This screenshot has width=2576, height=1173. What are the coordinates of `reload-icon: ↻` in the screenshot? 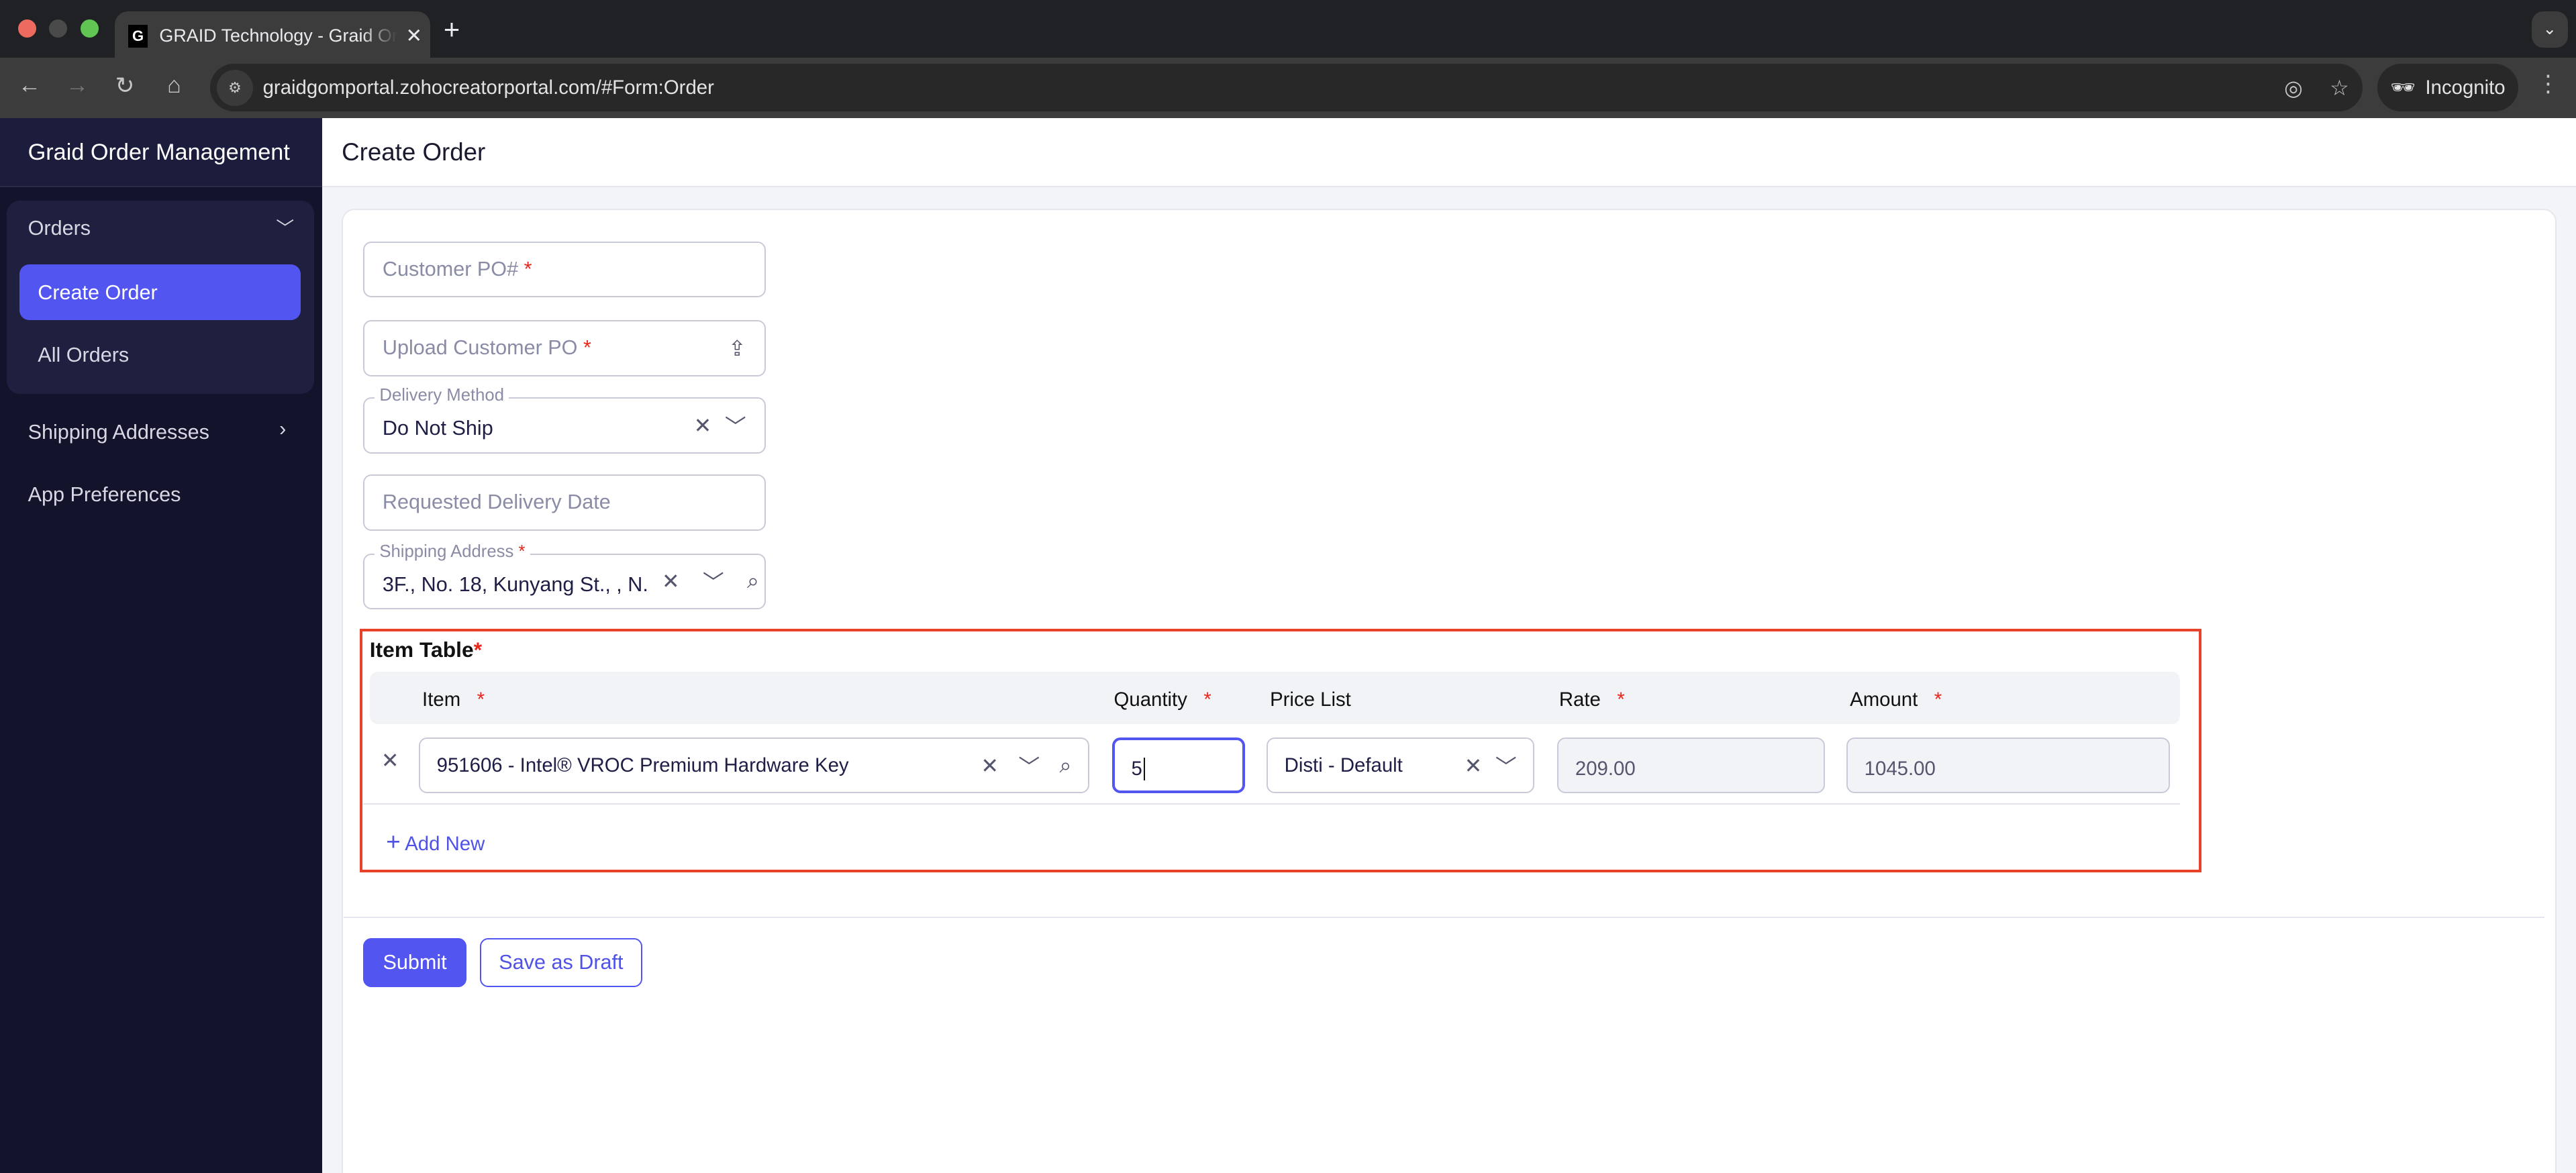 It's located at (125, 85).